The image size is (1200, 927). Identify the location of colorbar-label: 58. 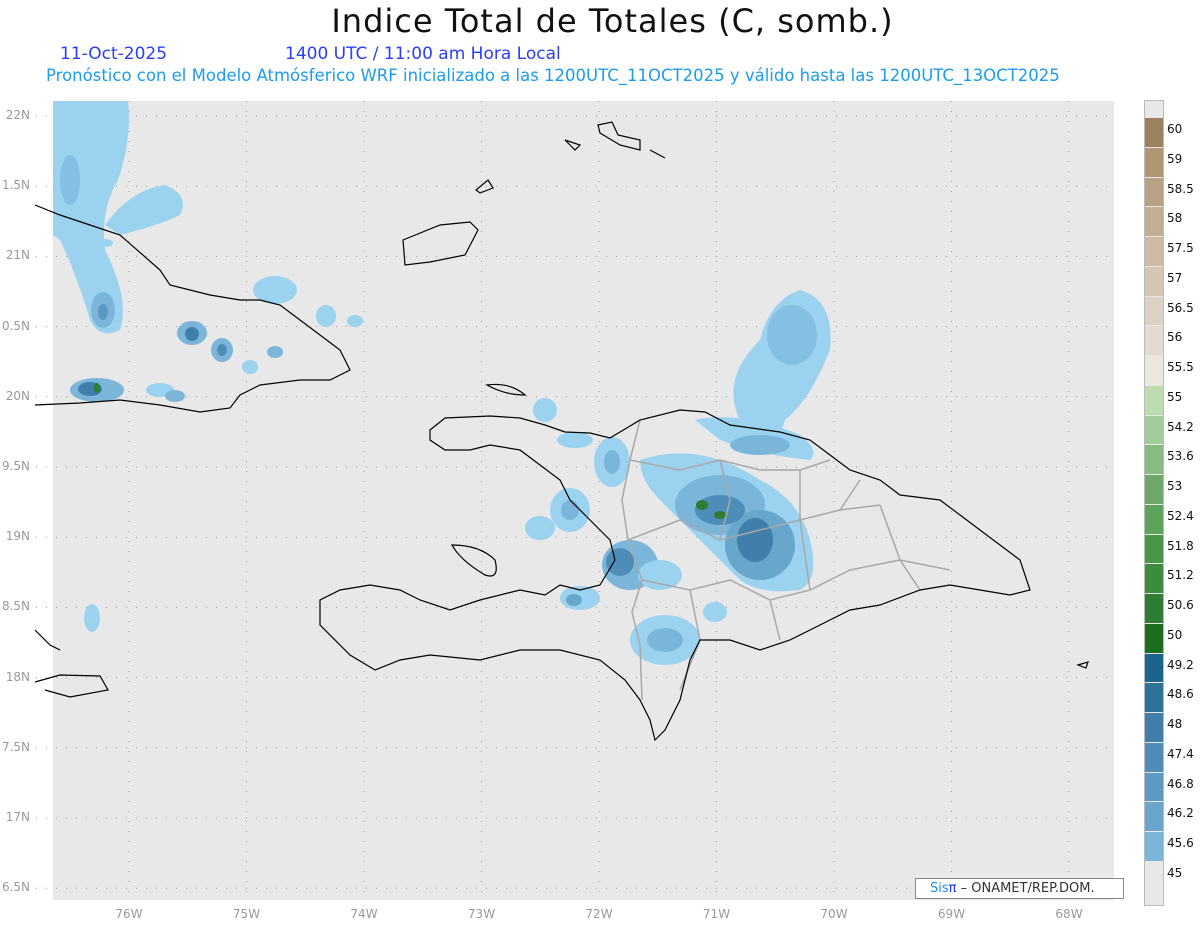
(1175, 218).